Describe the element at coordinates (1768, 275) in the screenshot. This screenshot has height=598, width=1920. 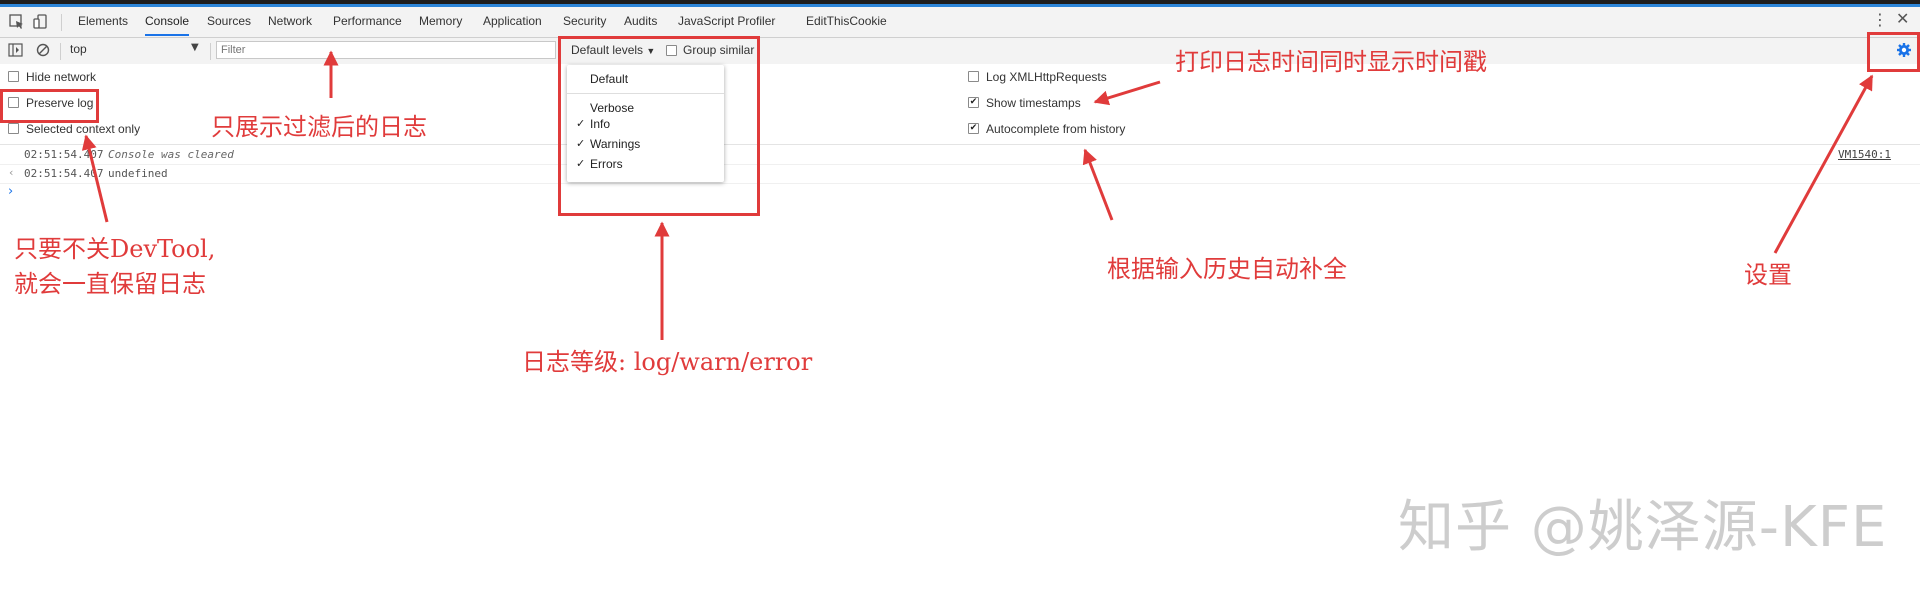
I see `annotation-settings: 设置` at that location.